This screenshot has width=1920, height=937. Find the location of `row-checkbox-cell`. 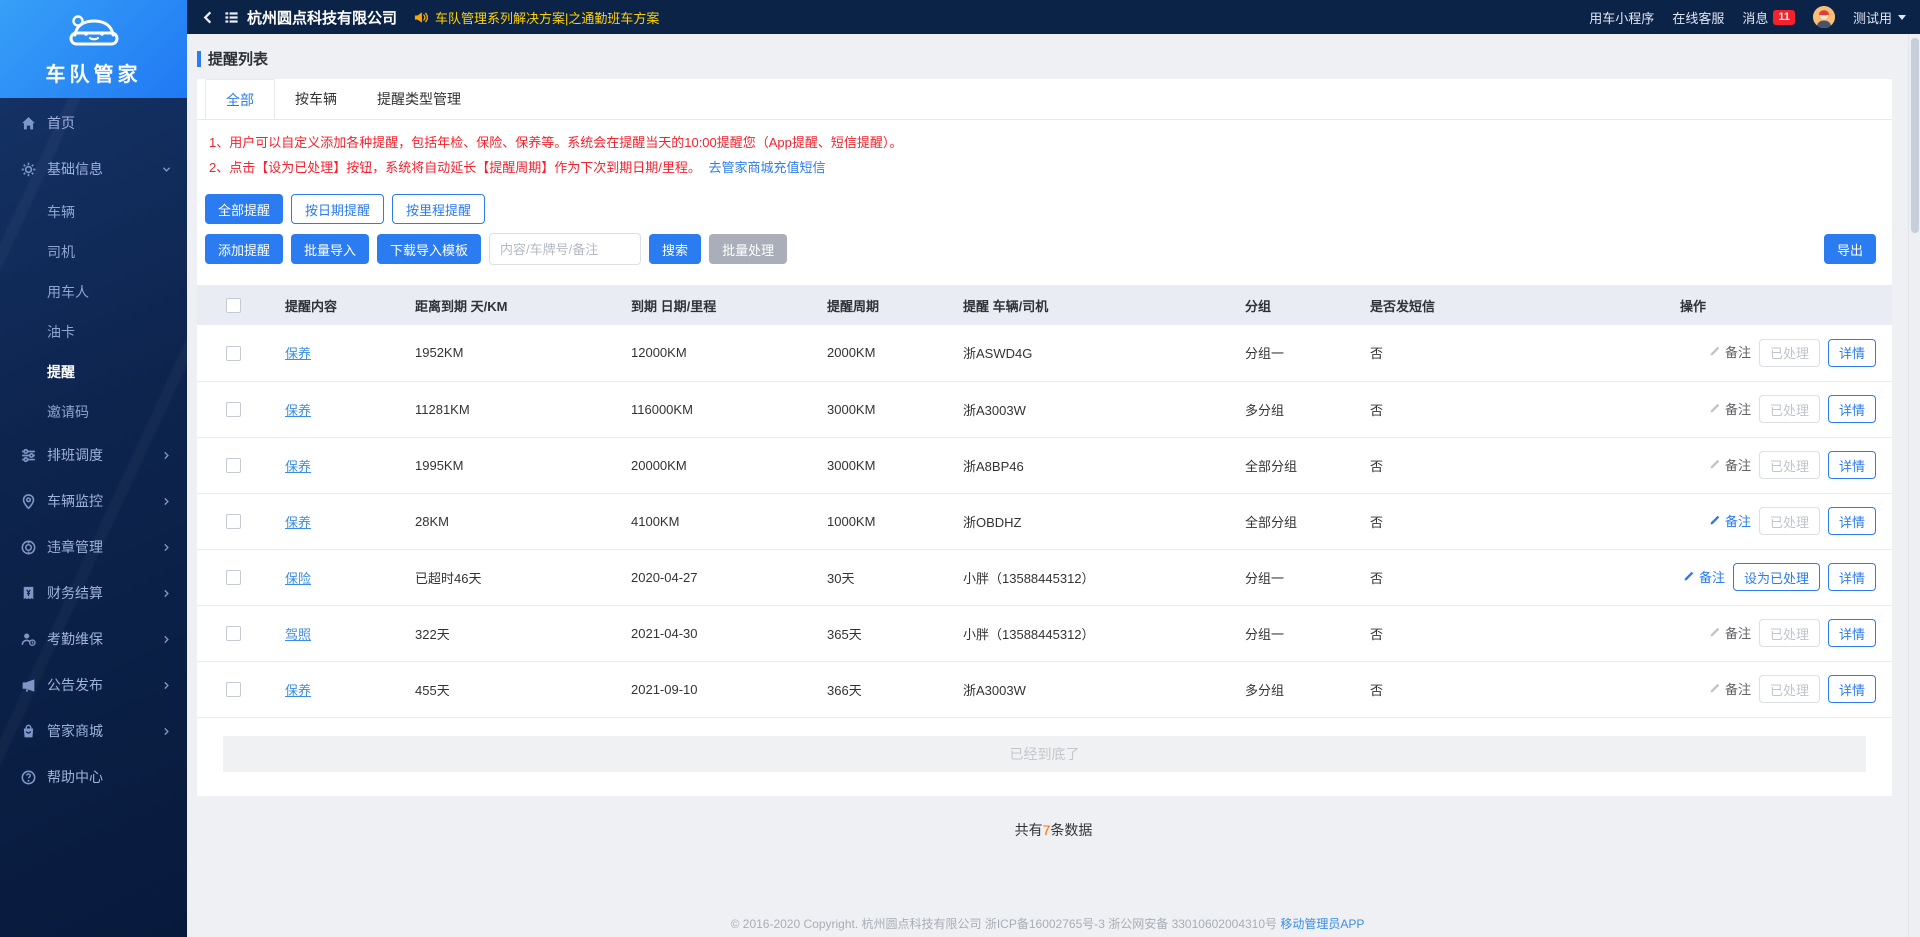

row-checkbox-cell is located at coordinates (233, 633).